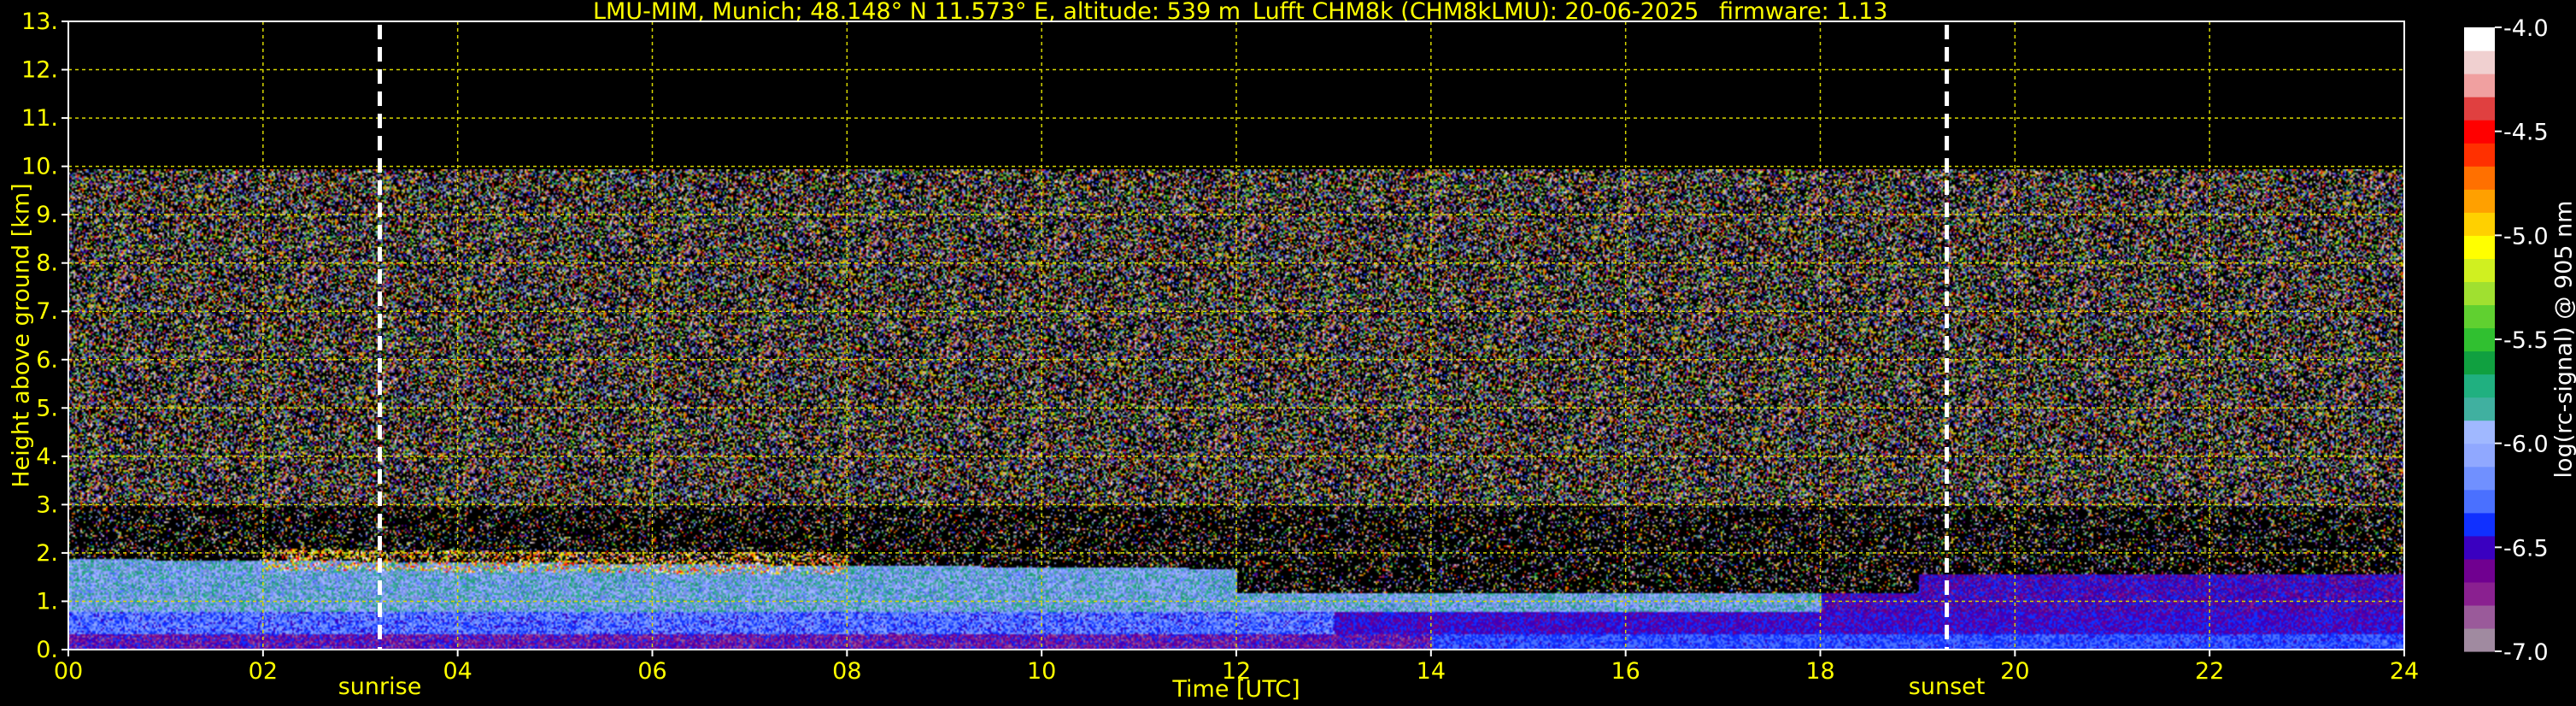 The width and height of the screenshot is (2576, 706). What do you see at coordinates (263, 671) in the screenshot?
I see `x-tick-label: 02` at bounding box center [263, 671].